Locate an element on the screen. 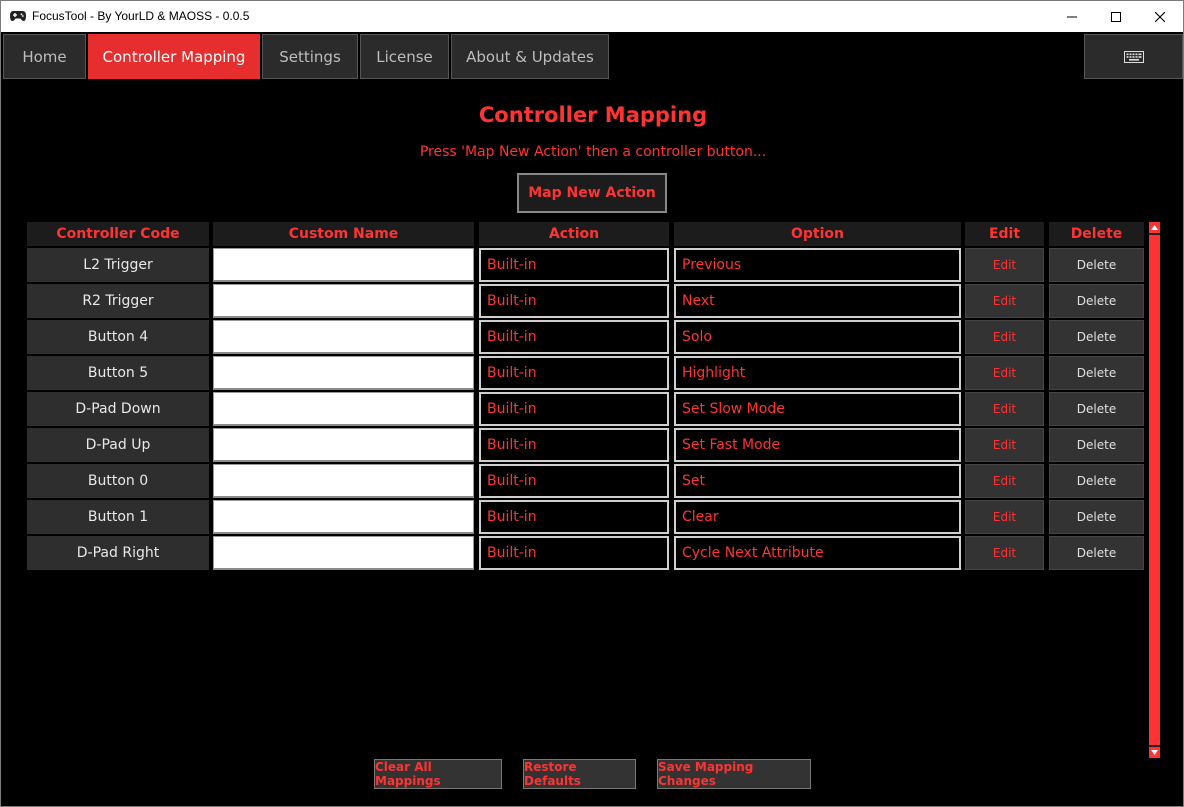 The height and width of the screenshot is (807, 1184). title-bar: FocusTool - By YourLD & MAOSS - 0.0.5 is located at coordinates (592, 16).